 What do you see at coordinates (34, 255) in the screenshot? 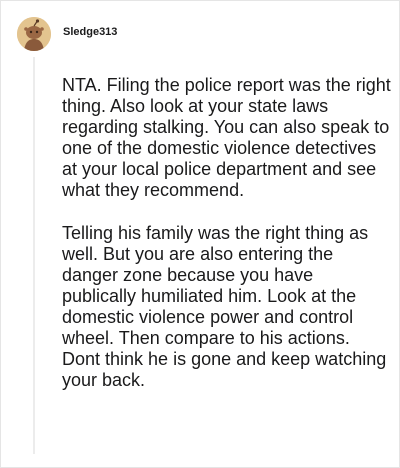
I see `thread-line` at bounding box center [34, 255].